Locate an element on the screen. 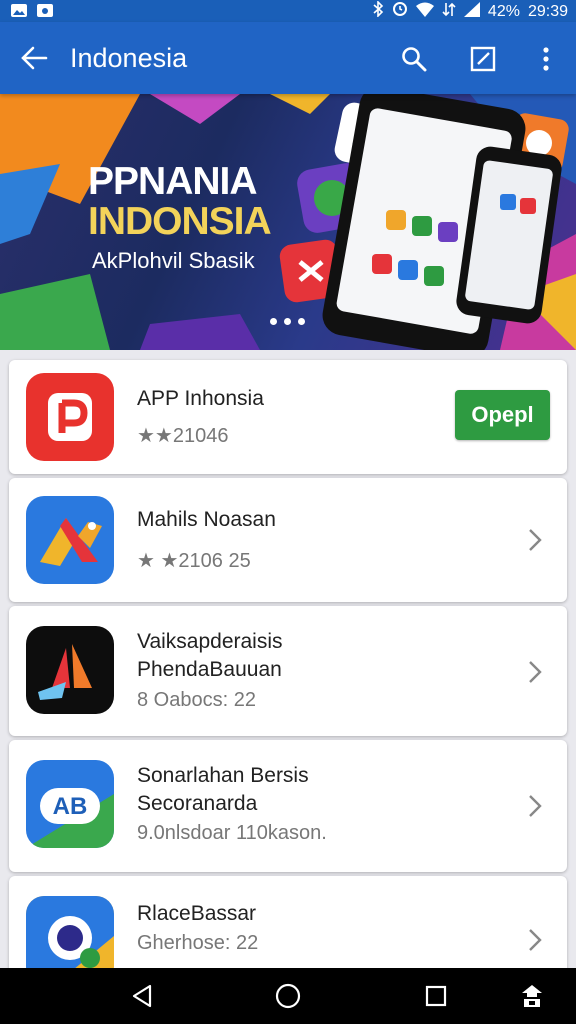 The image size is (576, 1024). wifi-icon is located at coordinates (424, 12).